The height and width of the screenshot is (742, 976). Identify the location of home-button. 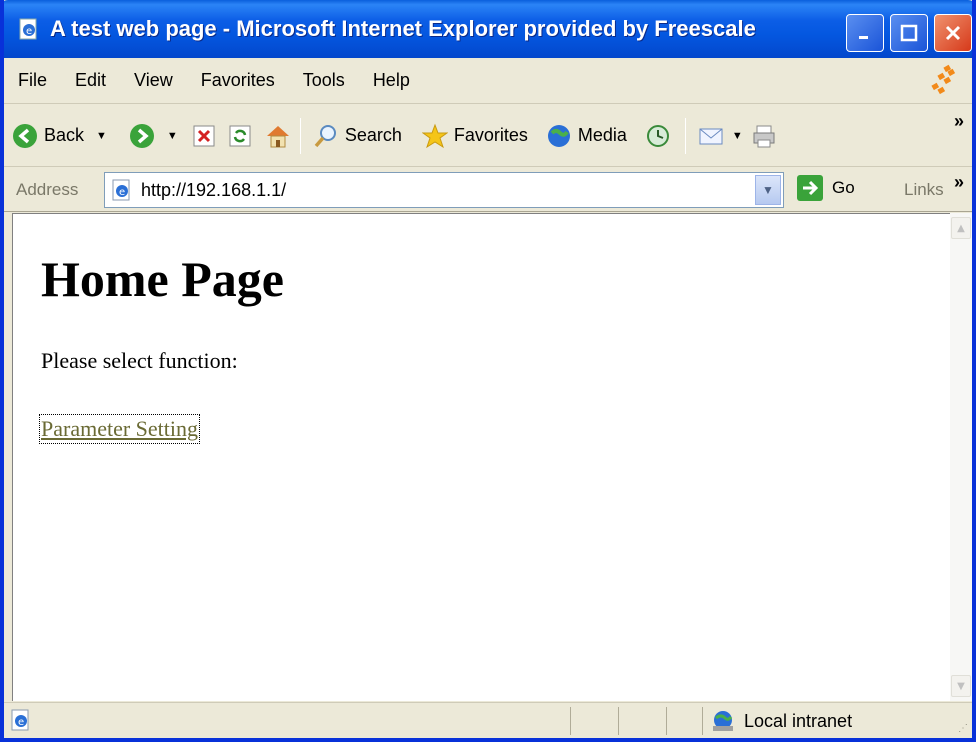
(278, 136).